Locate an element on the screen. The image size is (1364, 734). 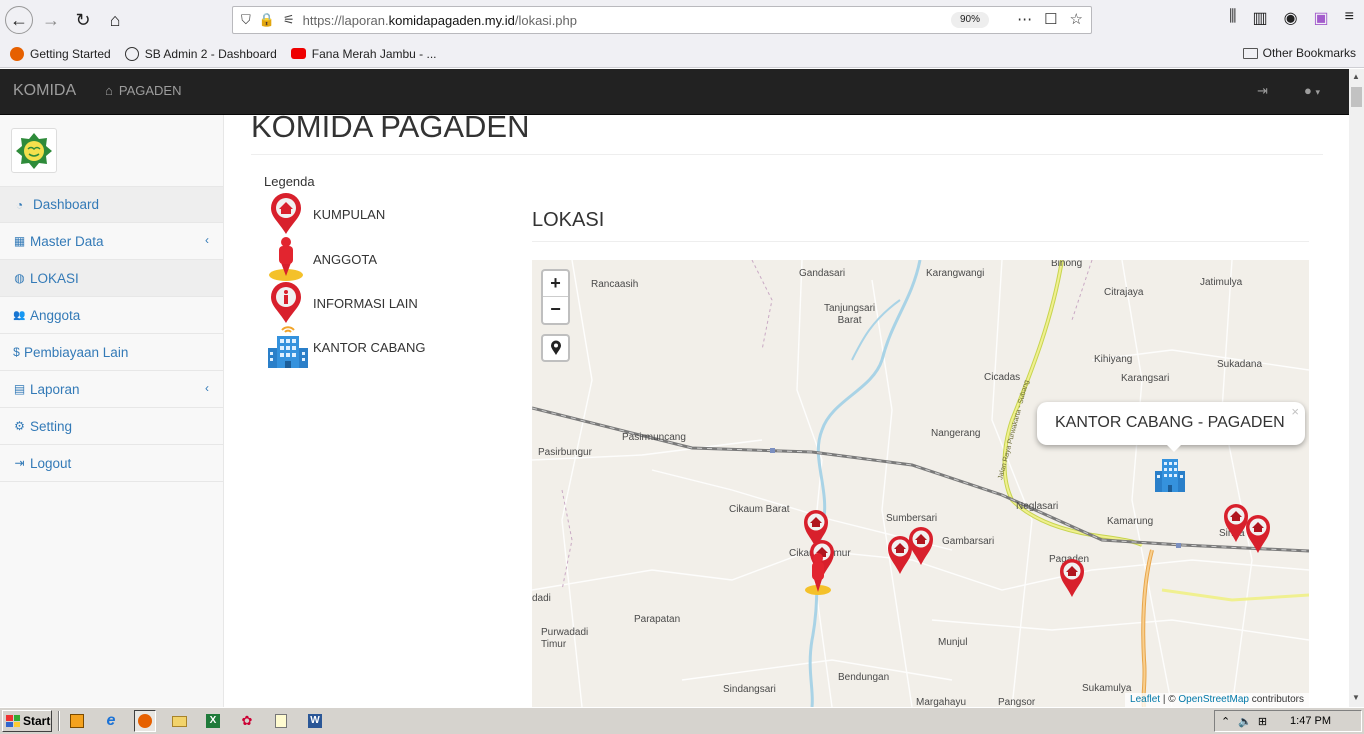
table-icon: ▦ is located at coordinates (19, 241).